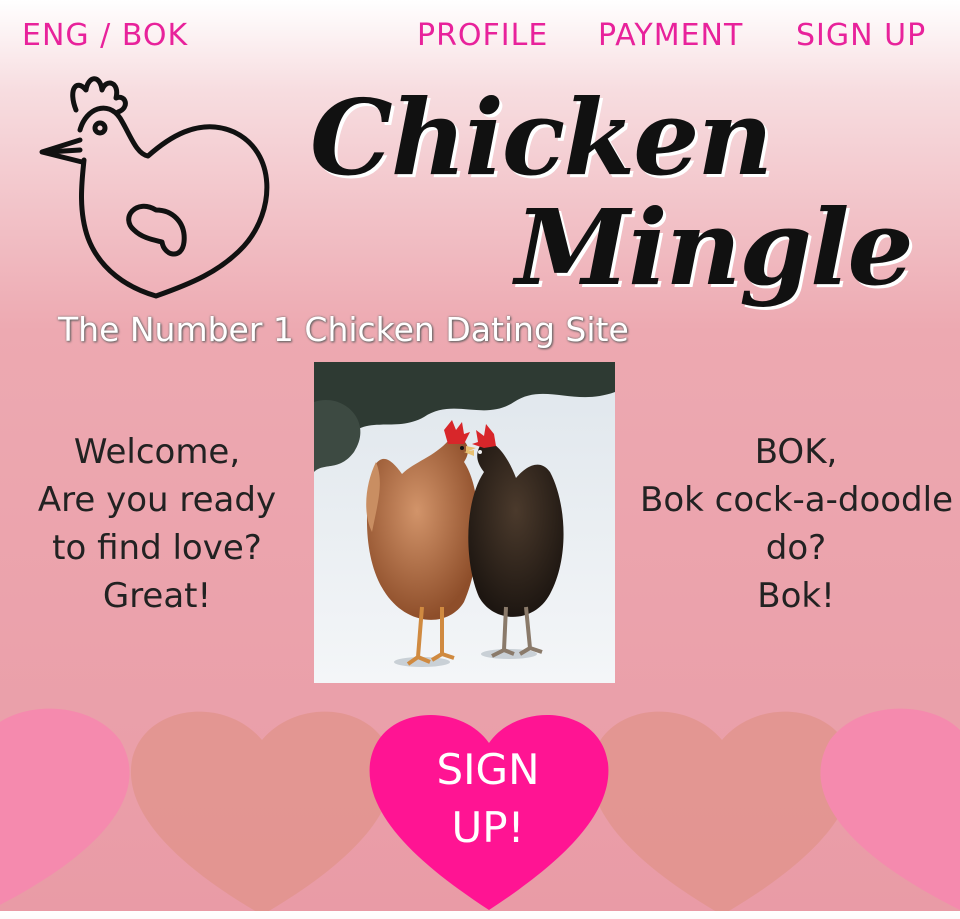  What do you see at coordinates (861, 35) in the screenshot?
I see `nav-sign-up-link: SIGN UP` at bounding box center [861, 35].